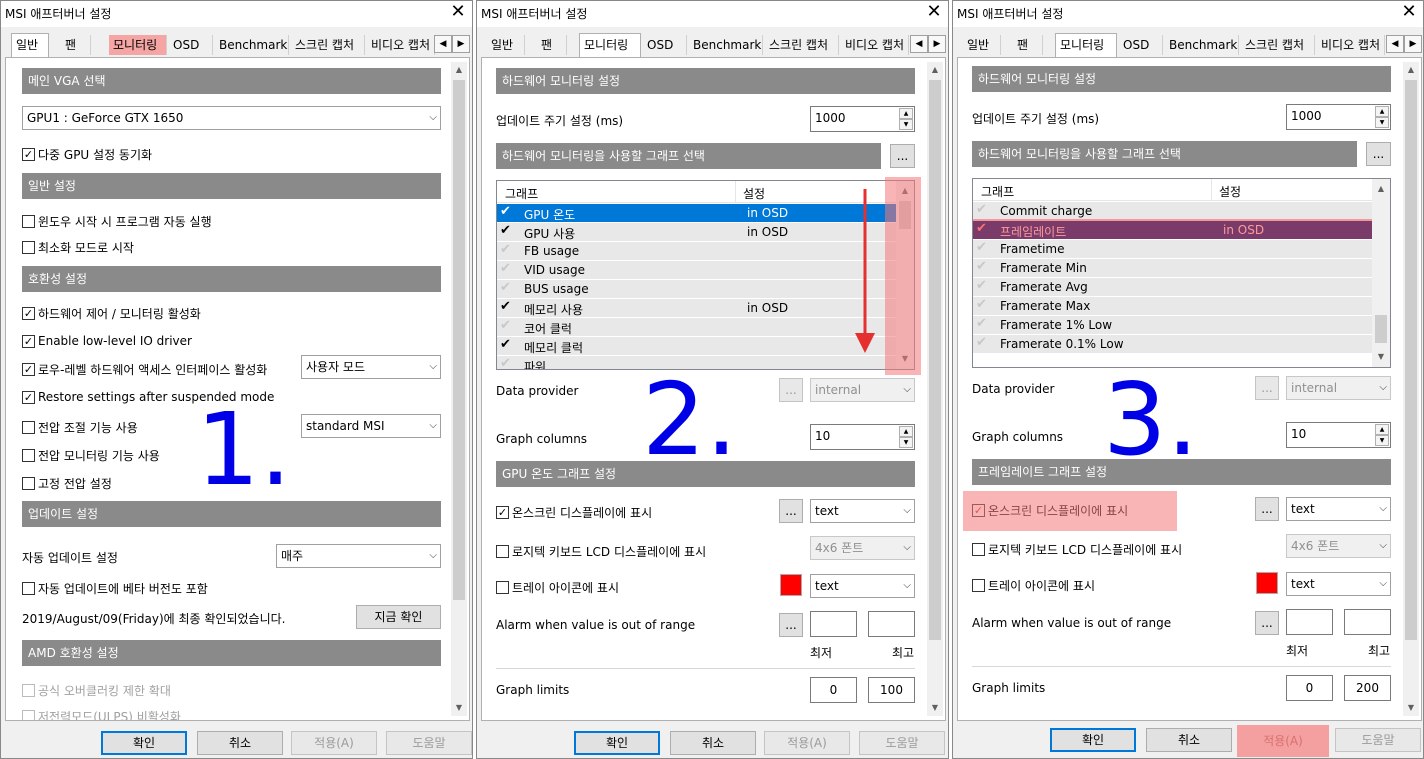 The width and height of the screenshot is (1424, 759). What do you see at coordinates (1382, 111) in the screenshot?
I see `spin-up-icon: ▲` at bounding box center [1382, 111].